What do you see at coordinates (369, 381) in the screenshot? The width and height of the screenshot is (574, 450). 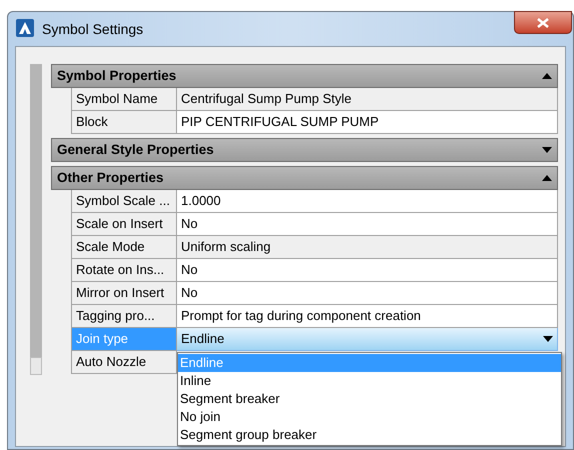 I see `dropdown-option: Inline` at bounding box center [369, 381].